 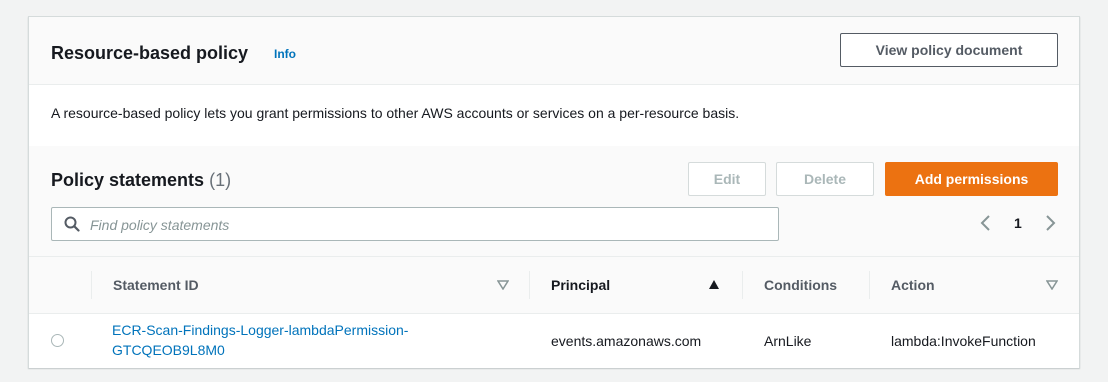 I want to click on next-page-button, so click(x=1050, y=223).